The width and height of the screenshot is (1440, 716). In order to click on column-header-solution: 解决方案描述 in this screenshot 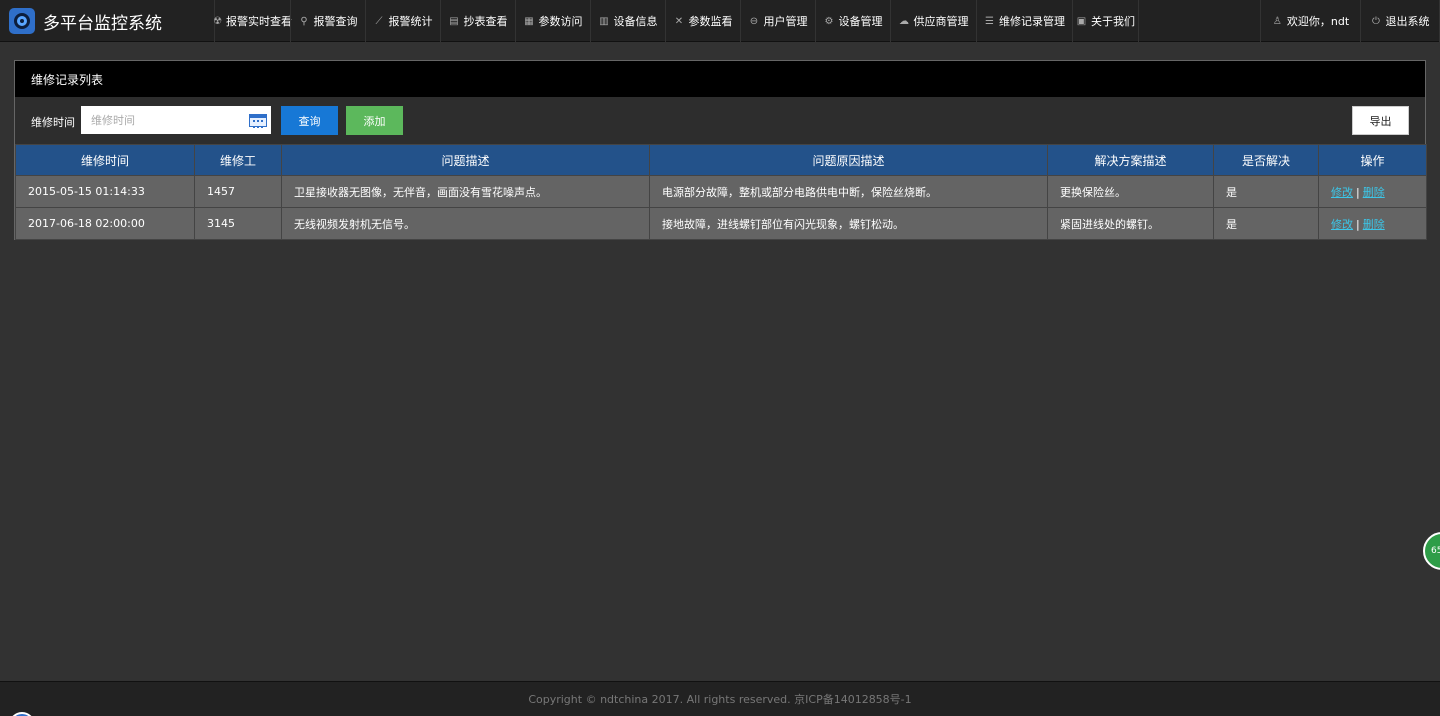, I will do `click(1130, 160)`.